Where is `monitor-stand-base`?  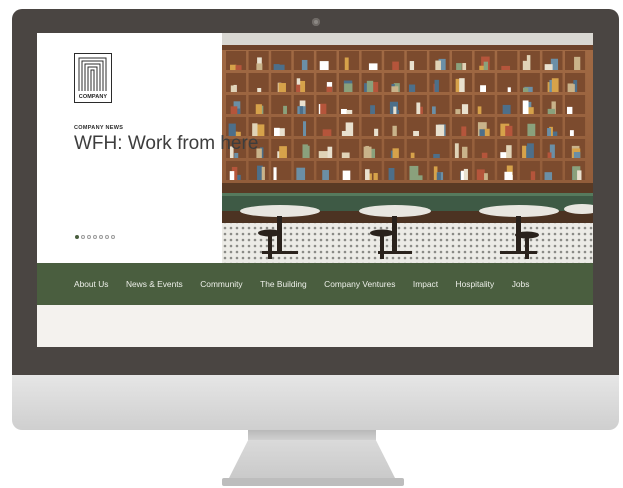 monitor-stand-base is located at coordinates (313, 482).